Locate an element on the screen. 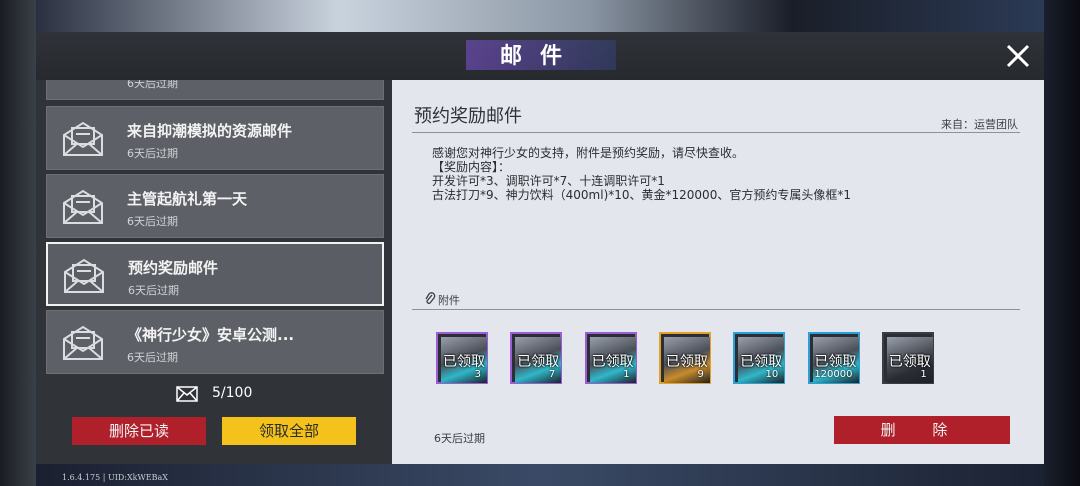  mail-item: 来自抑潮模拟的资源邮件 6天后过期 is located at coordinates (215, 138).